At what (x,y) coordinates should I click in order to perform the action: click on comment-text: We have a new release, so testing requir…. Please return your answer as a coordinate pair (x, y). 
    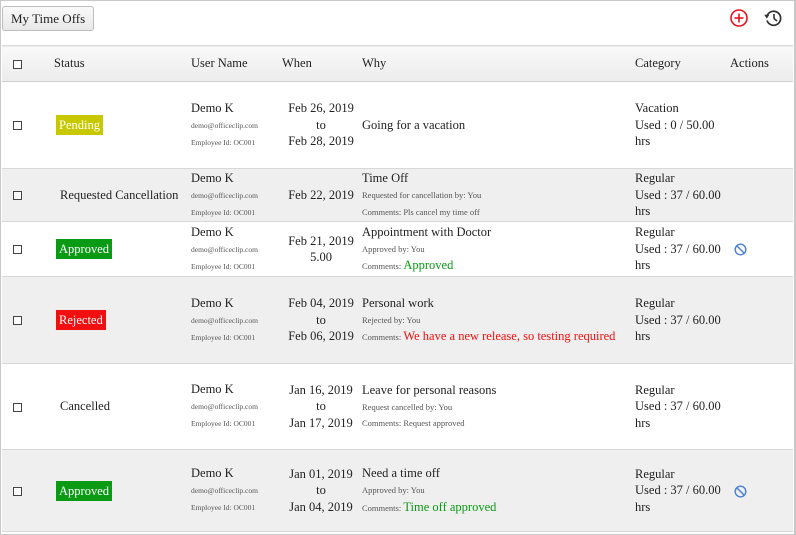
    Looking at the image, I should click on (509, 336).